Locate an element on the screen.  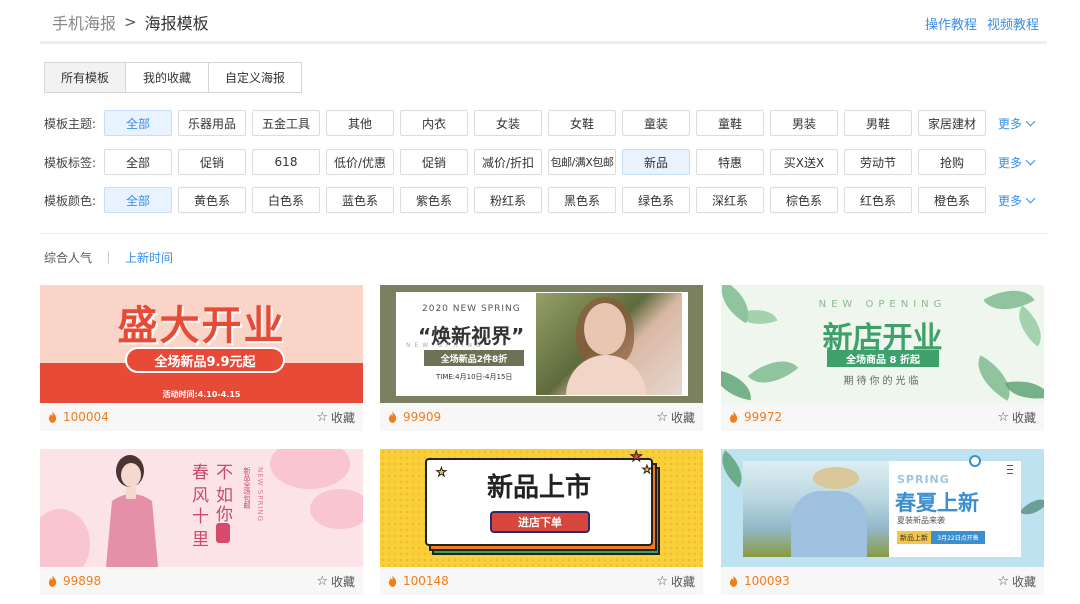
filter-option: 内衣 is located at coordinates (434, 123).